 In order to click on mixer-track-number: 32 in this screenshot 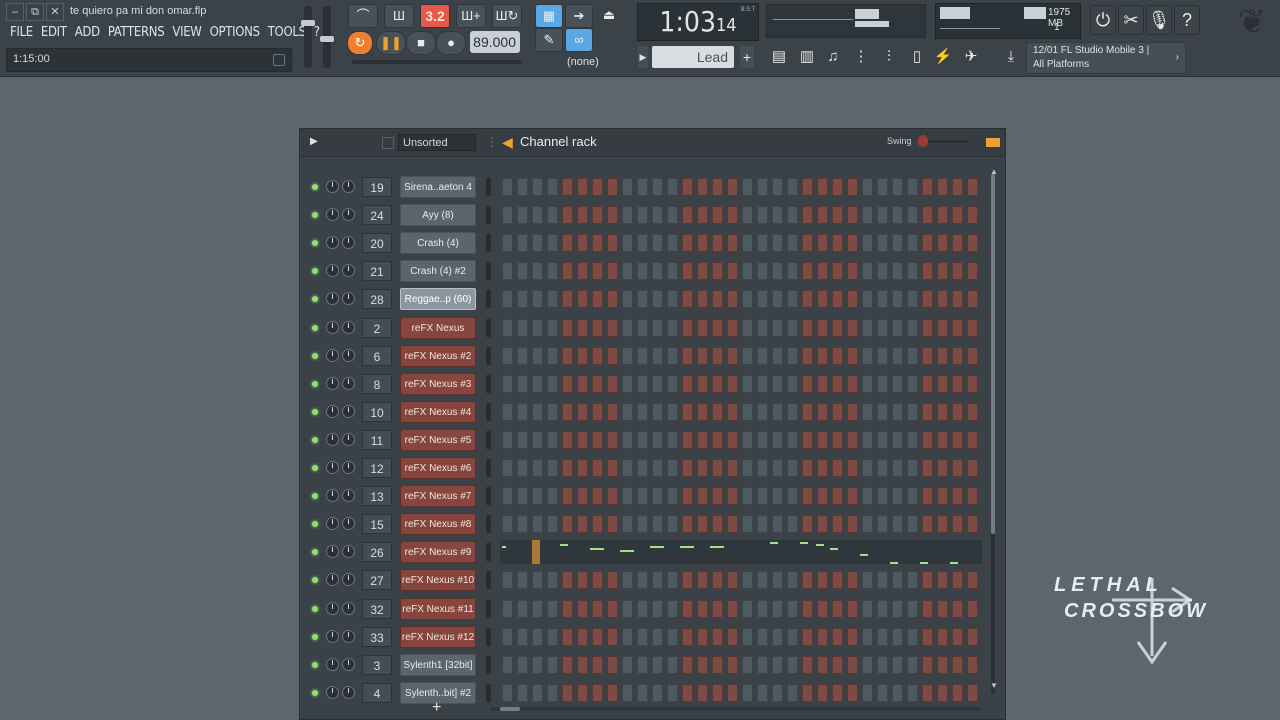, I will do `click(377, 608)`.